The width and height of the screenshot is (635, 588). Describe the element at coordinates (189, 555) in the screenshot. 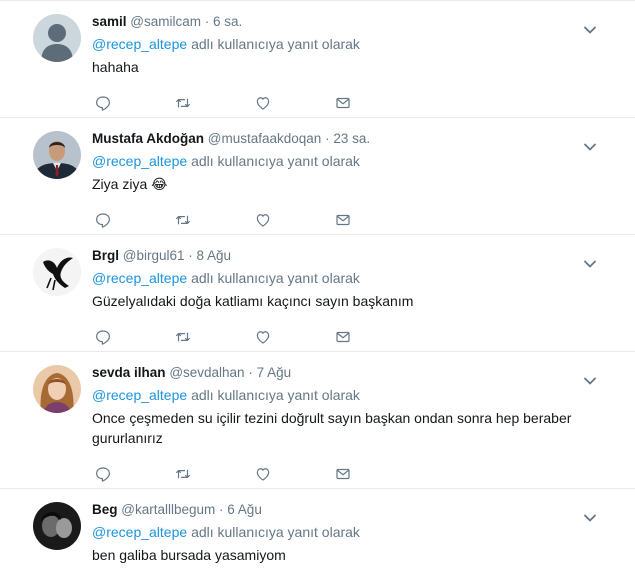

I see `tweet-text: ben galiba bursada yasamiyom` at that location.